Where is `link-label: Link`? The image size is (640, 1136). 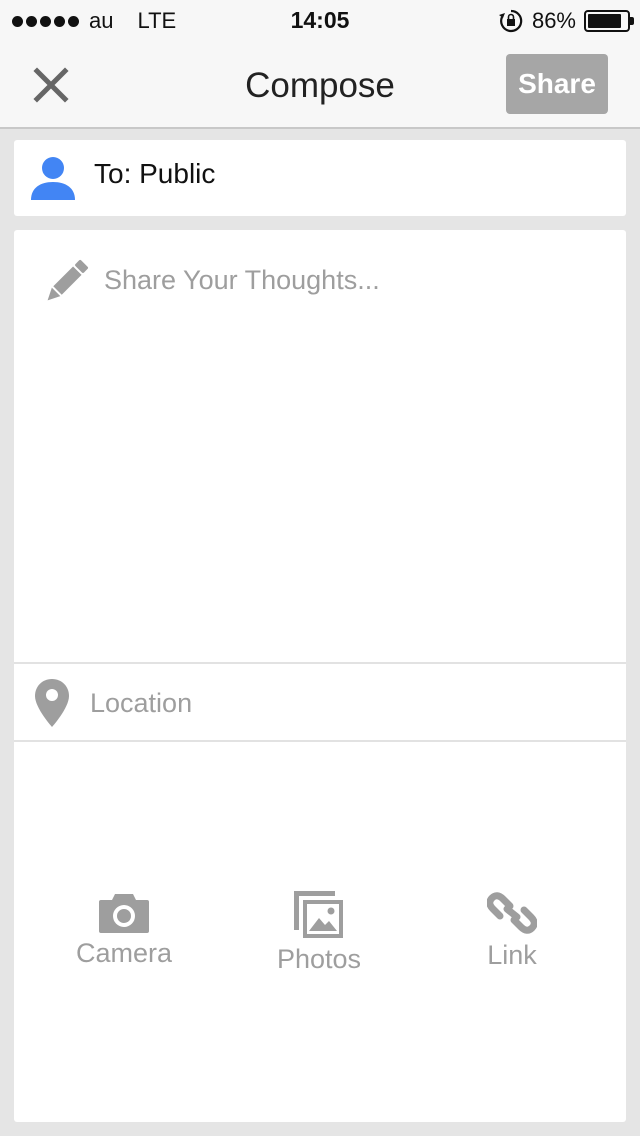
link-label: Link is located at coordinates (512, 955).